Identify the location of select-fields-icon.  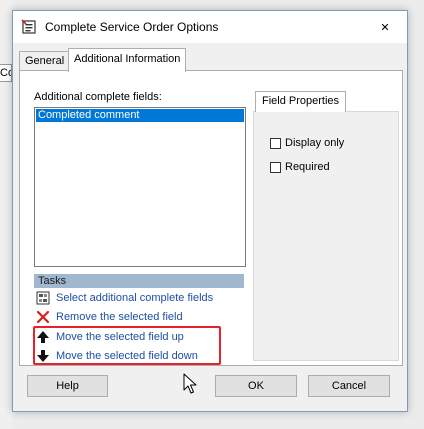
(43, 298).